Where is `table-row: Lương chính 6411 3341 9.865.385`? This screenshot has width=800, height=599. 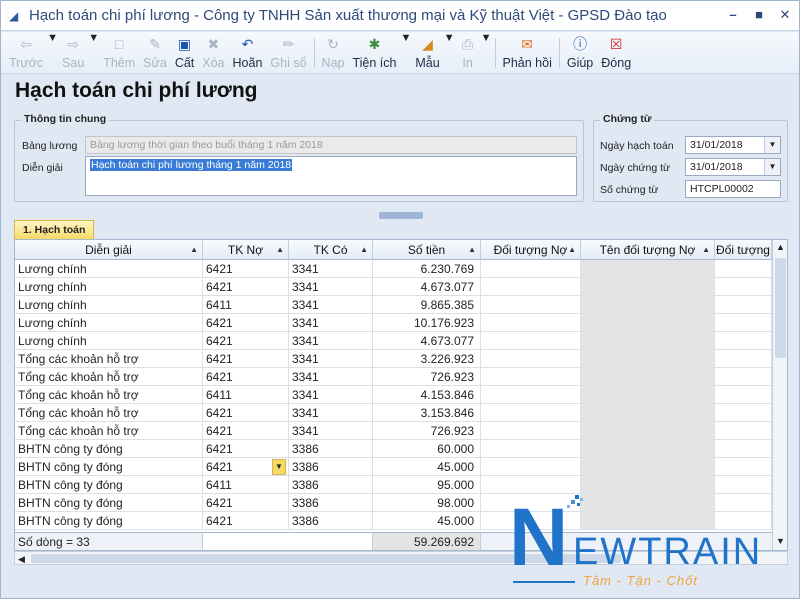
table-row: Lương chính 6411 3341 9.865.385 is located at coordinates (393, 305).